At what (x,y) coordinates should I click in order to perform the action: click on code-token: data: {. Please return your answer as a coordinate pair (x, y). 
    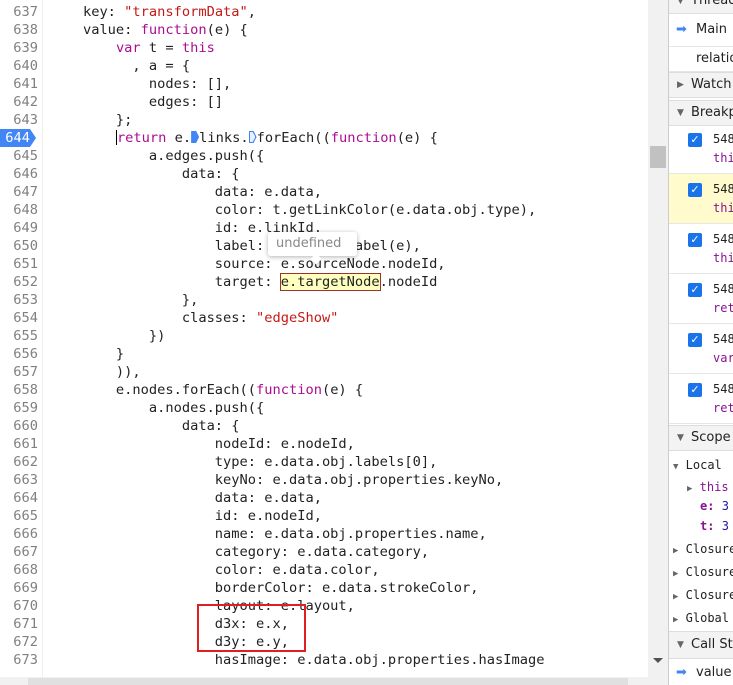
    Looking at the image, I should click on (145, 426).